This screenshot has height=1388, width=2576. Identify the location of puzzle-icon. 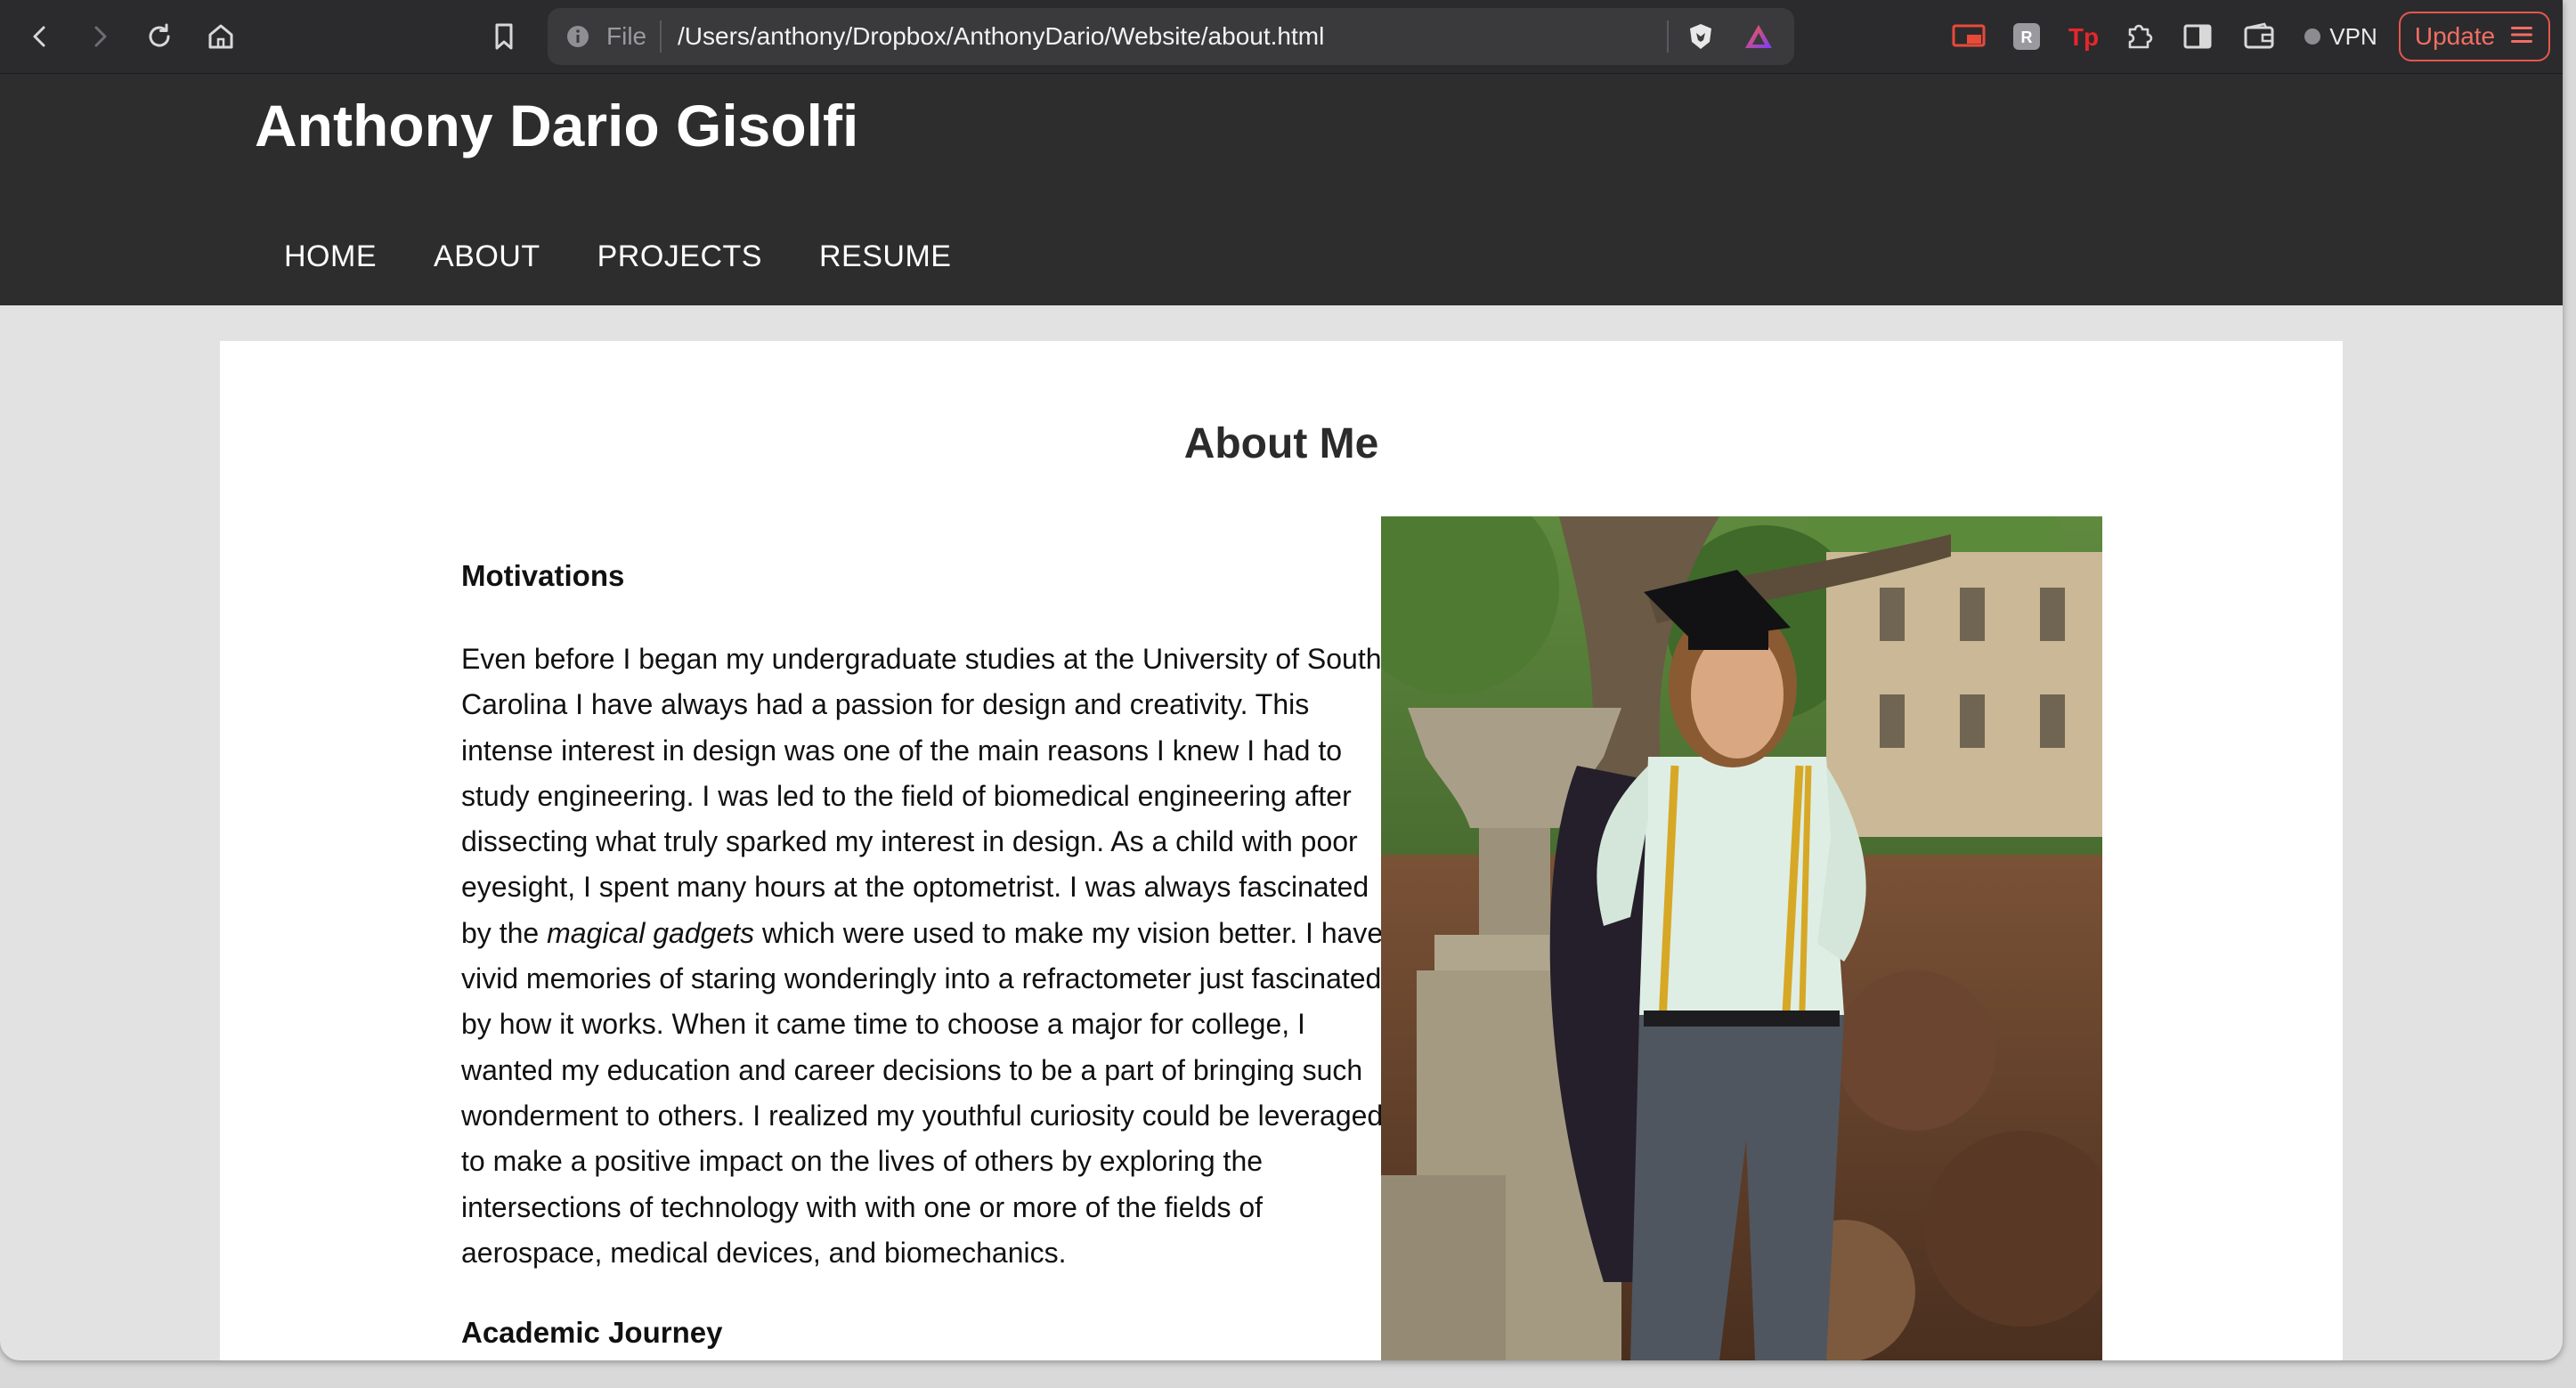
(2138, 36).